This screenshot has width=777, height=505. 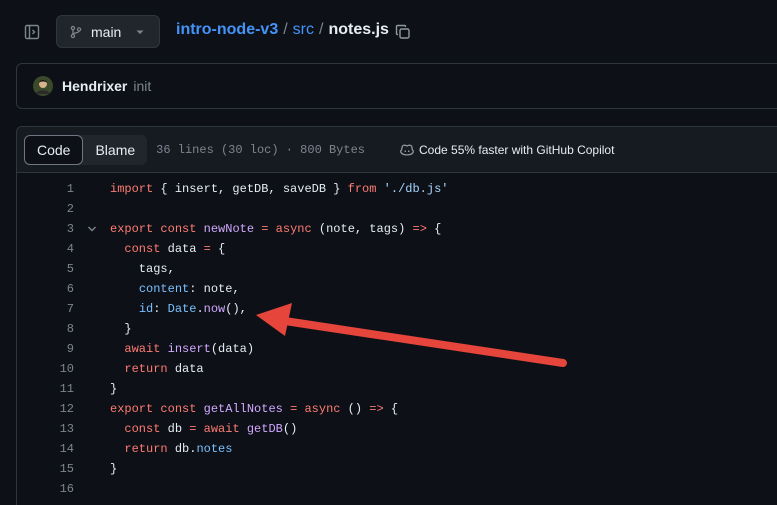 What do you see at coordinates (142, 86) in the screenshot?
I see `commit-message-link: init` at bounding box center [142, 86].